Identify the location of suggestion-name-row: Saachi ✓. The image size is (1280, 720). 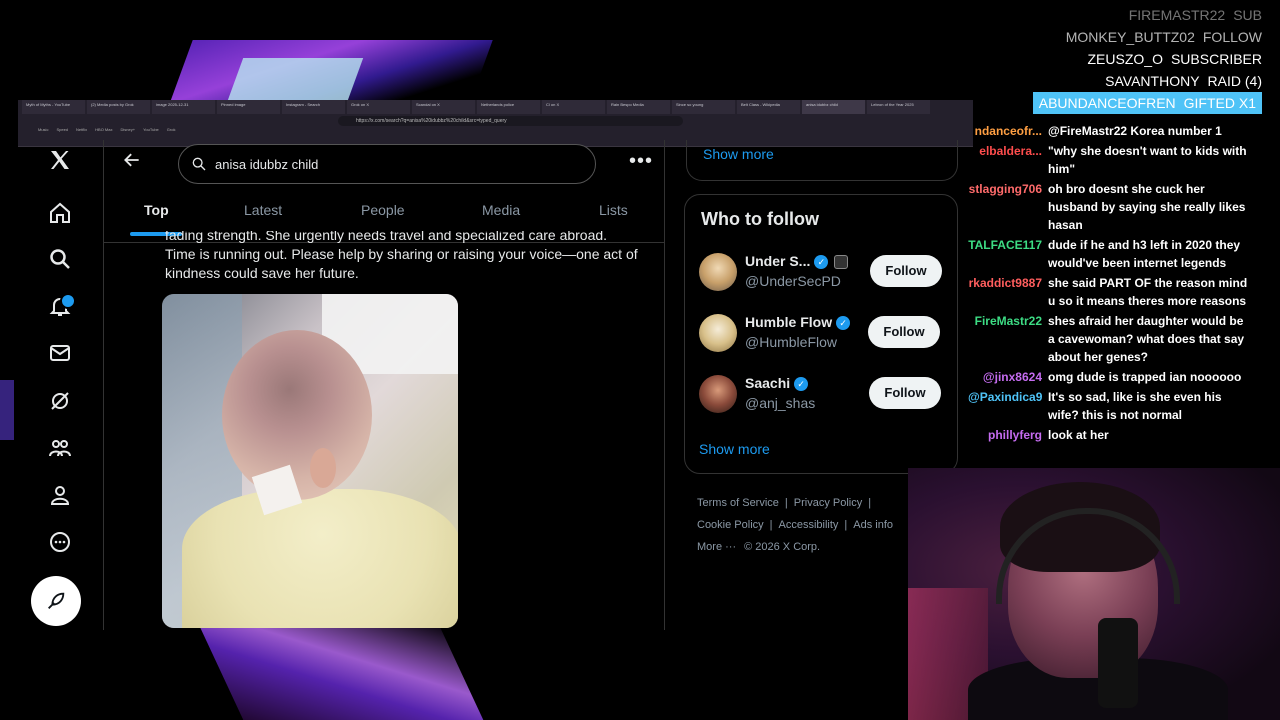
(777, 383).